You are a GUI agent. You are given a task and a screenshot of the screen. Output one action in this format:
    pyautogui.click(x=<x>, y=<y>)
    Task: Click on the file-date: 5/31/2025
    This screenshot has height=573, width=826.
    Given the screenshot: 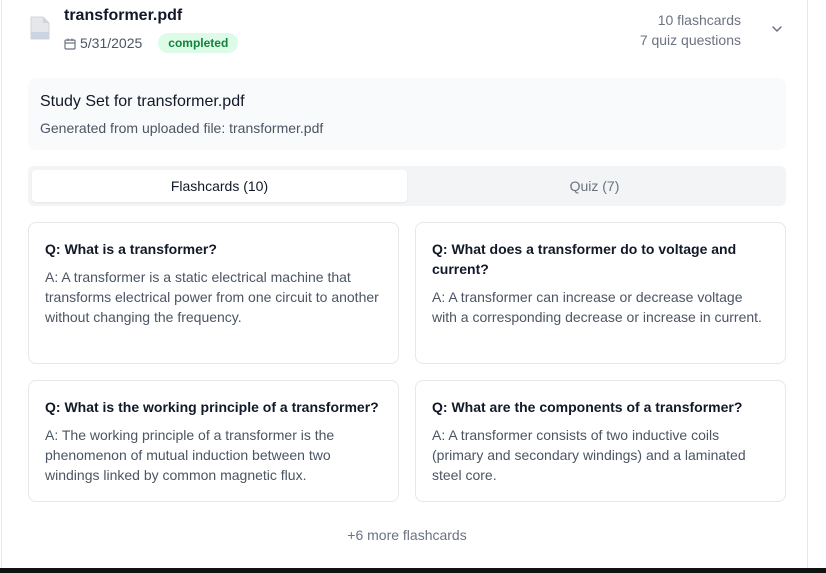 What is the action you would take?
    pyautogui.click(x=111, y=43)
    